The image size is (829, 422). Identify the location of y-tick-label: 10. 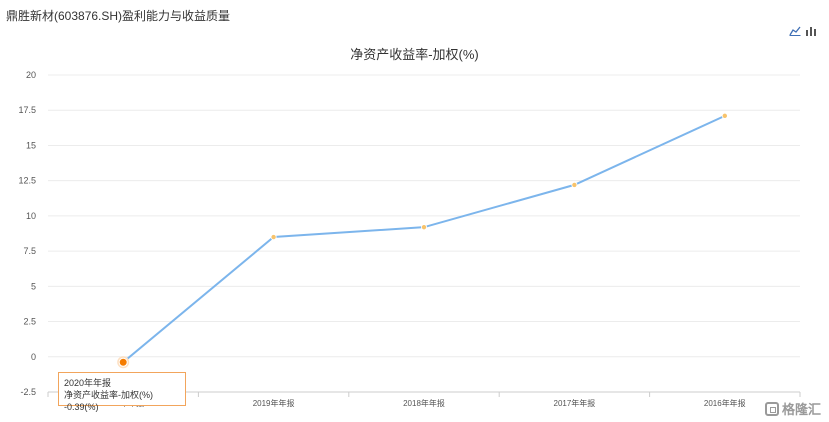
(31, 216).